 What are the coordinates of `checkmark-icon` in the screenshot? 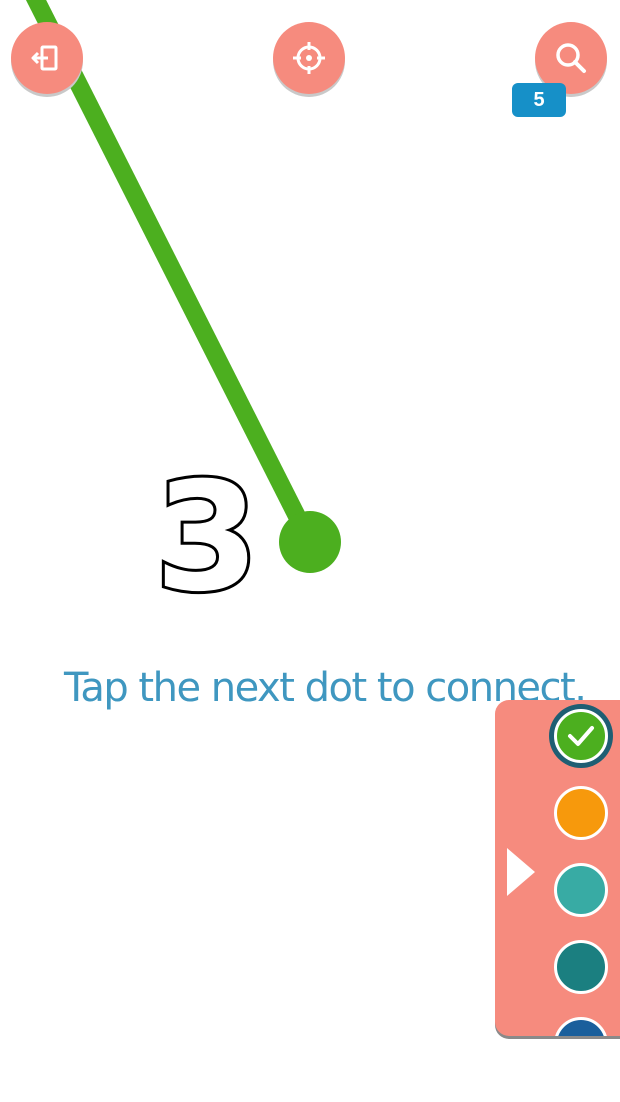 It's located at (581, 736).